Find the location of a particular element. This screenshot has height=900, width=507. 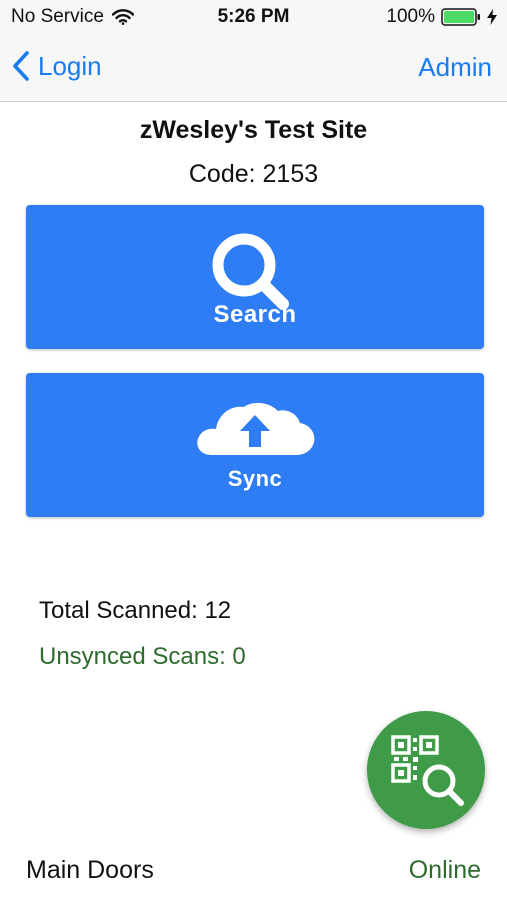

site-code: Code: 2153 is located at coordinates (253, 174).